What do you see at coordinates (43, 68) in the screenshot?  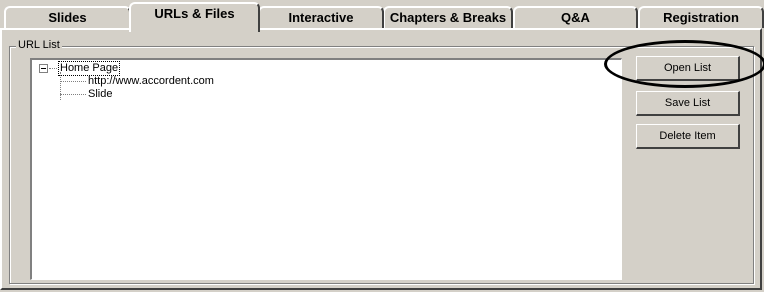 I see `collapse-icon` at bounding box center [43, 68].